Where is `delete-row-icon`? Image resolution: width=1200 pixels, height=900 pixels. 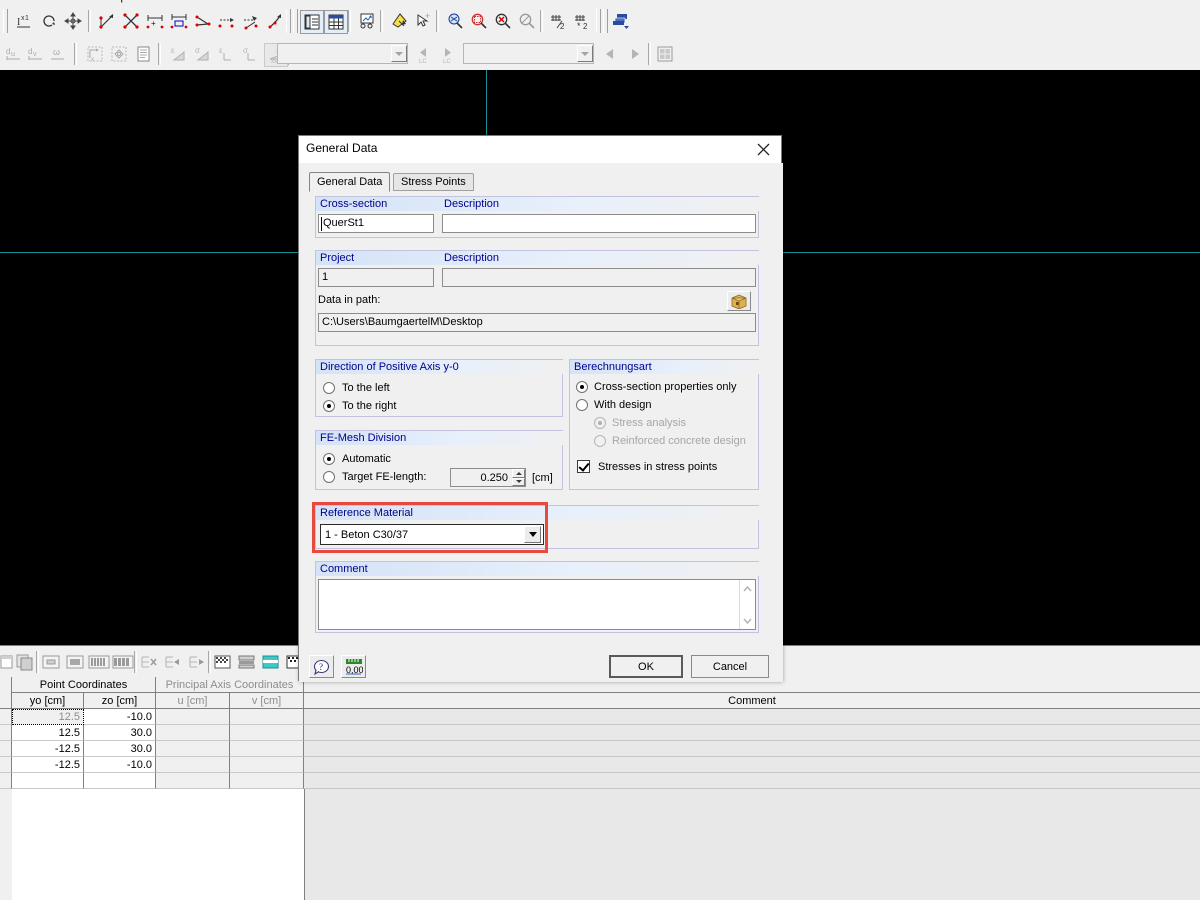 delete-row-icon is located at coordinates (149, 662).